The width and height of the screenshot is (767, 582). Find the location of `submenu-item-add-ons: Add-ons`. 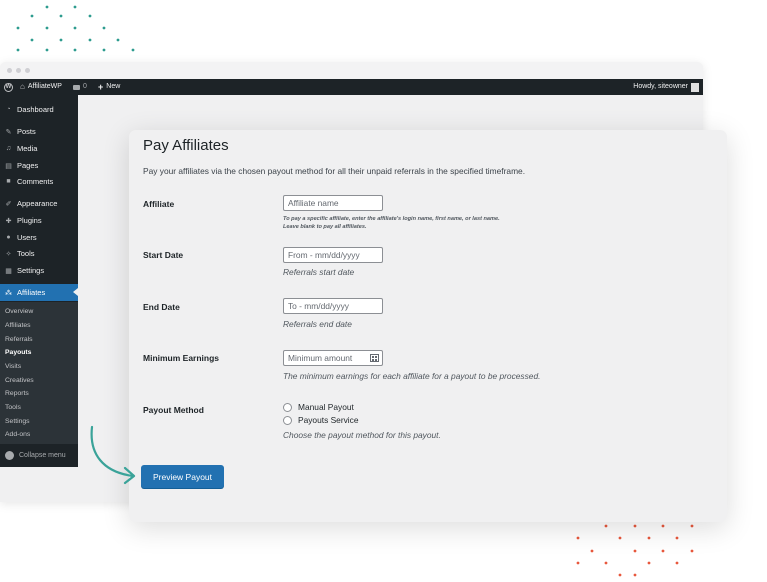

submenu-item-add-ons: Add-ons is located at coordinates (17, 434).